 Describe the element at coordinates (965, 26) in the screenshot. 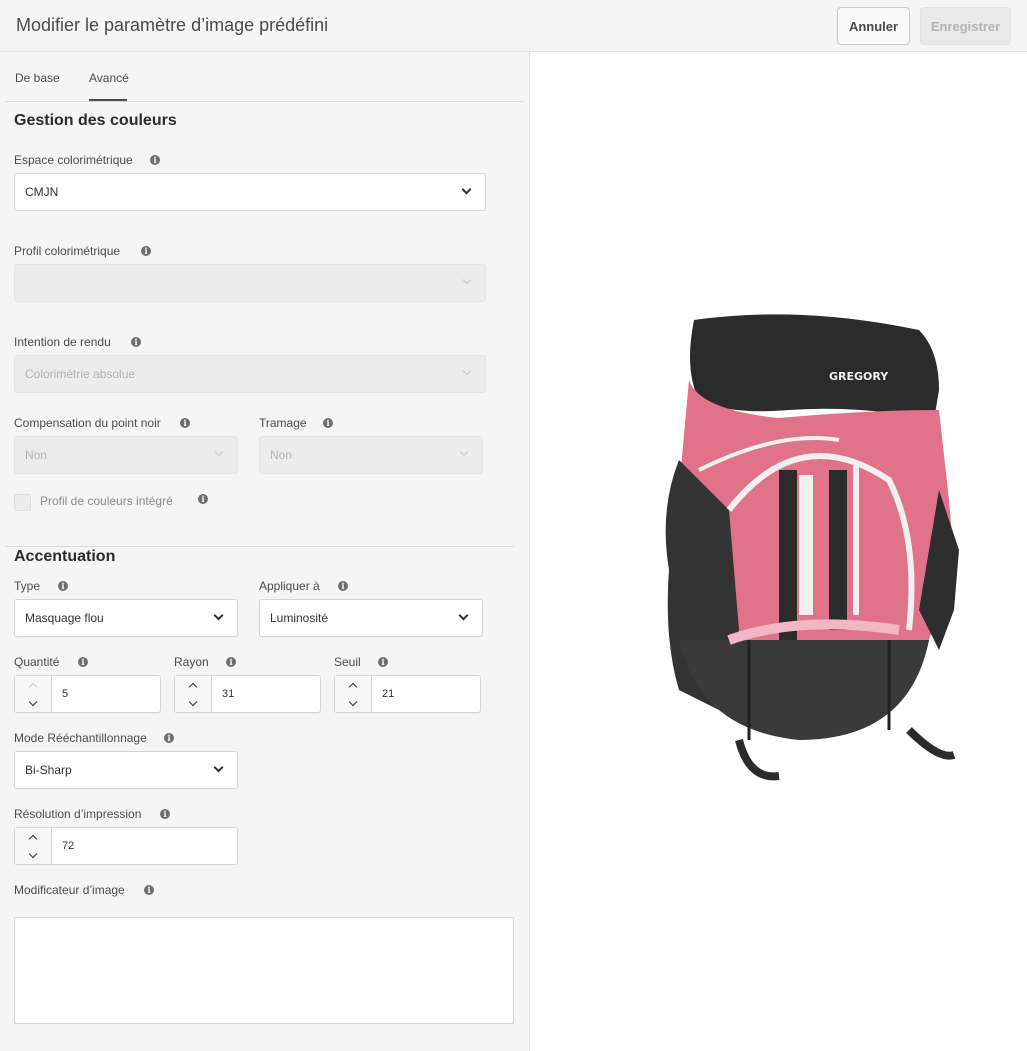

I see `save-button: Enregistrer` at that location.